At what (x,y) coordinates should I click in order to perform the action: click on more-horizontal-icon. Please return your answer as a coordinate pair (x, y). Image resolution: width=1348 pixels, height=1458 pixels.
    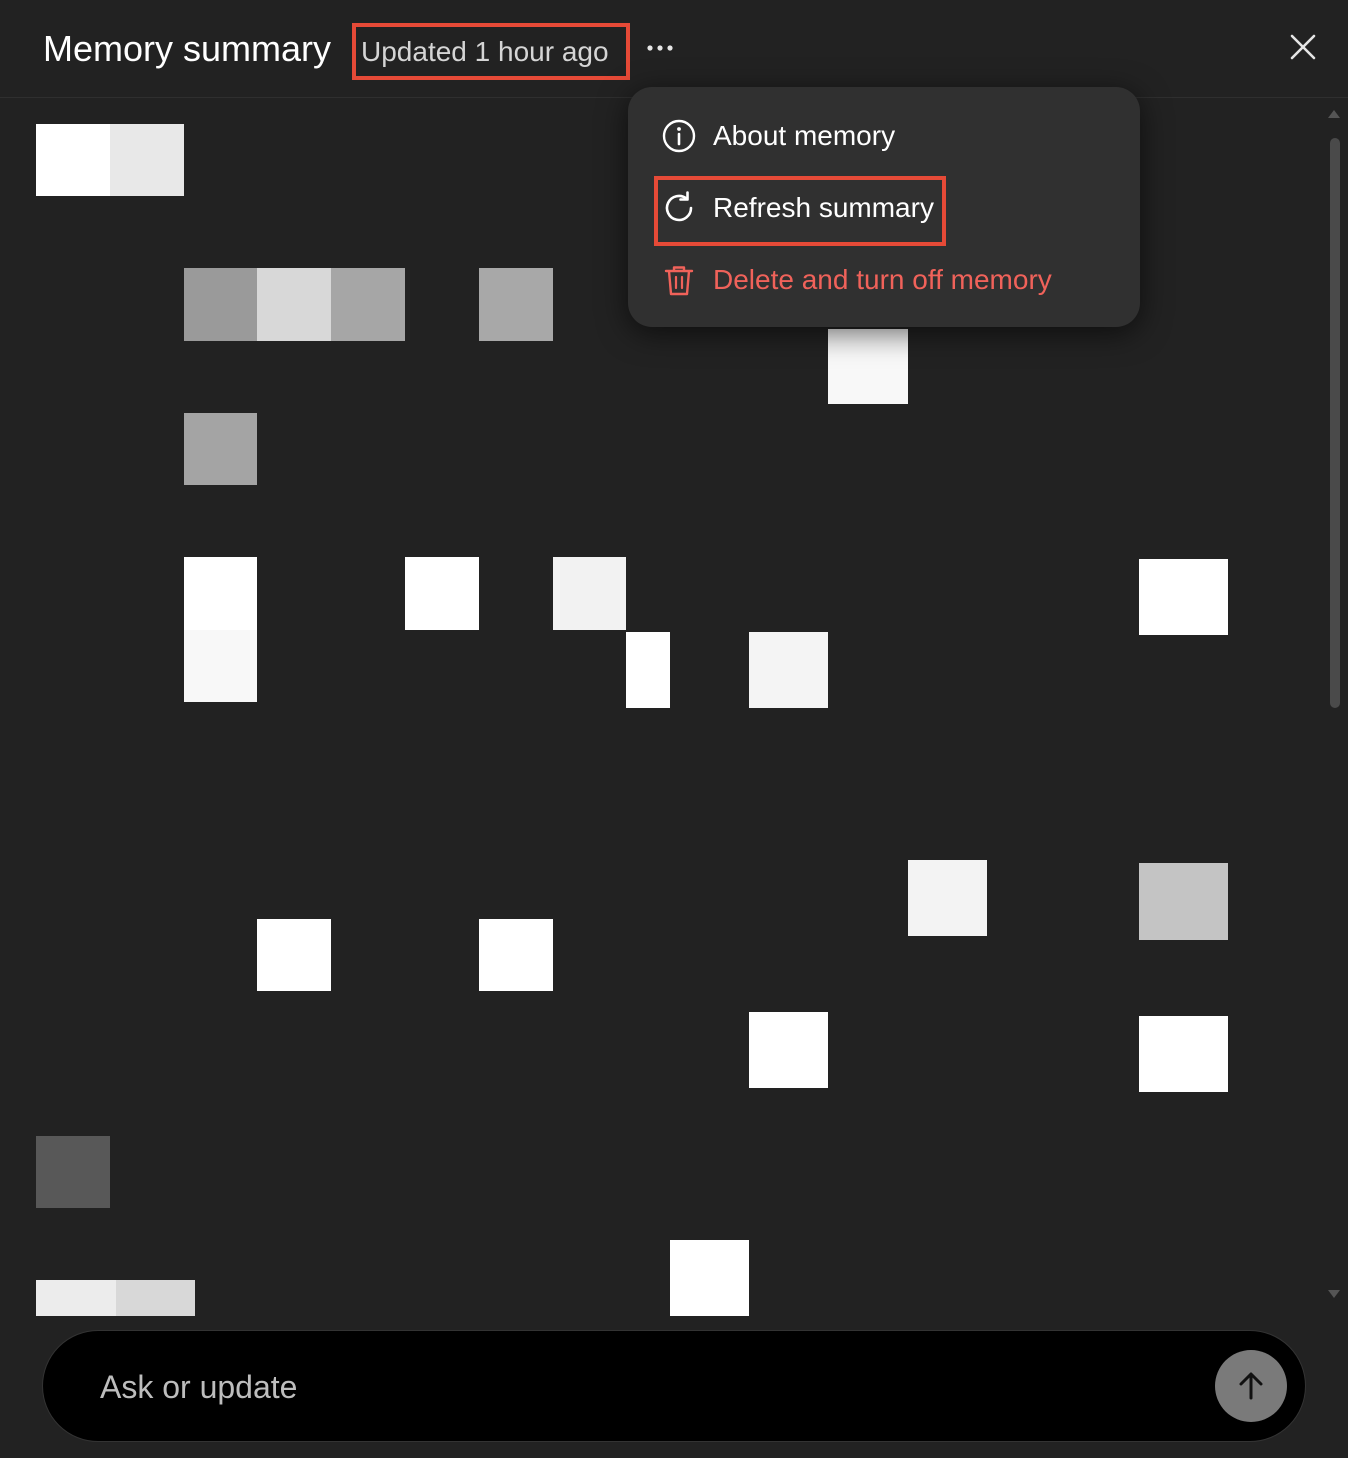
    Looking at the image, I should click on (660, 48).